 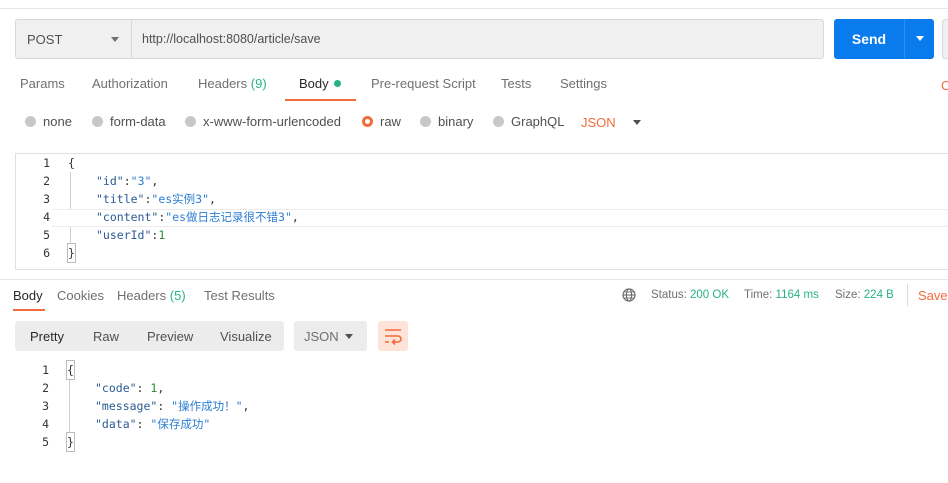 What do you see at coordinates (669, 295) in the screenshot?
I see `status-label: Status:` at bounding box center [669, 295].